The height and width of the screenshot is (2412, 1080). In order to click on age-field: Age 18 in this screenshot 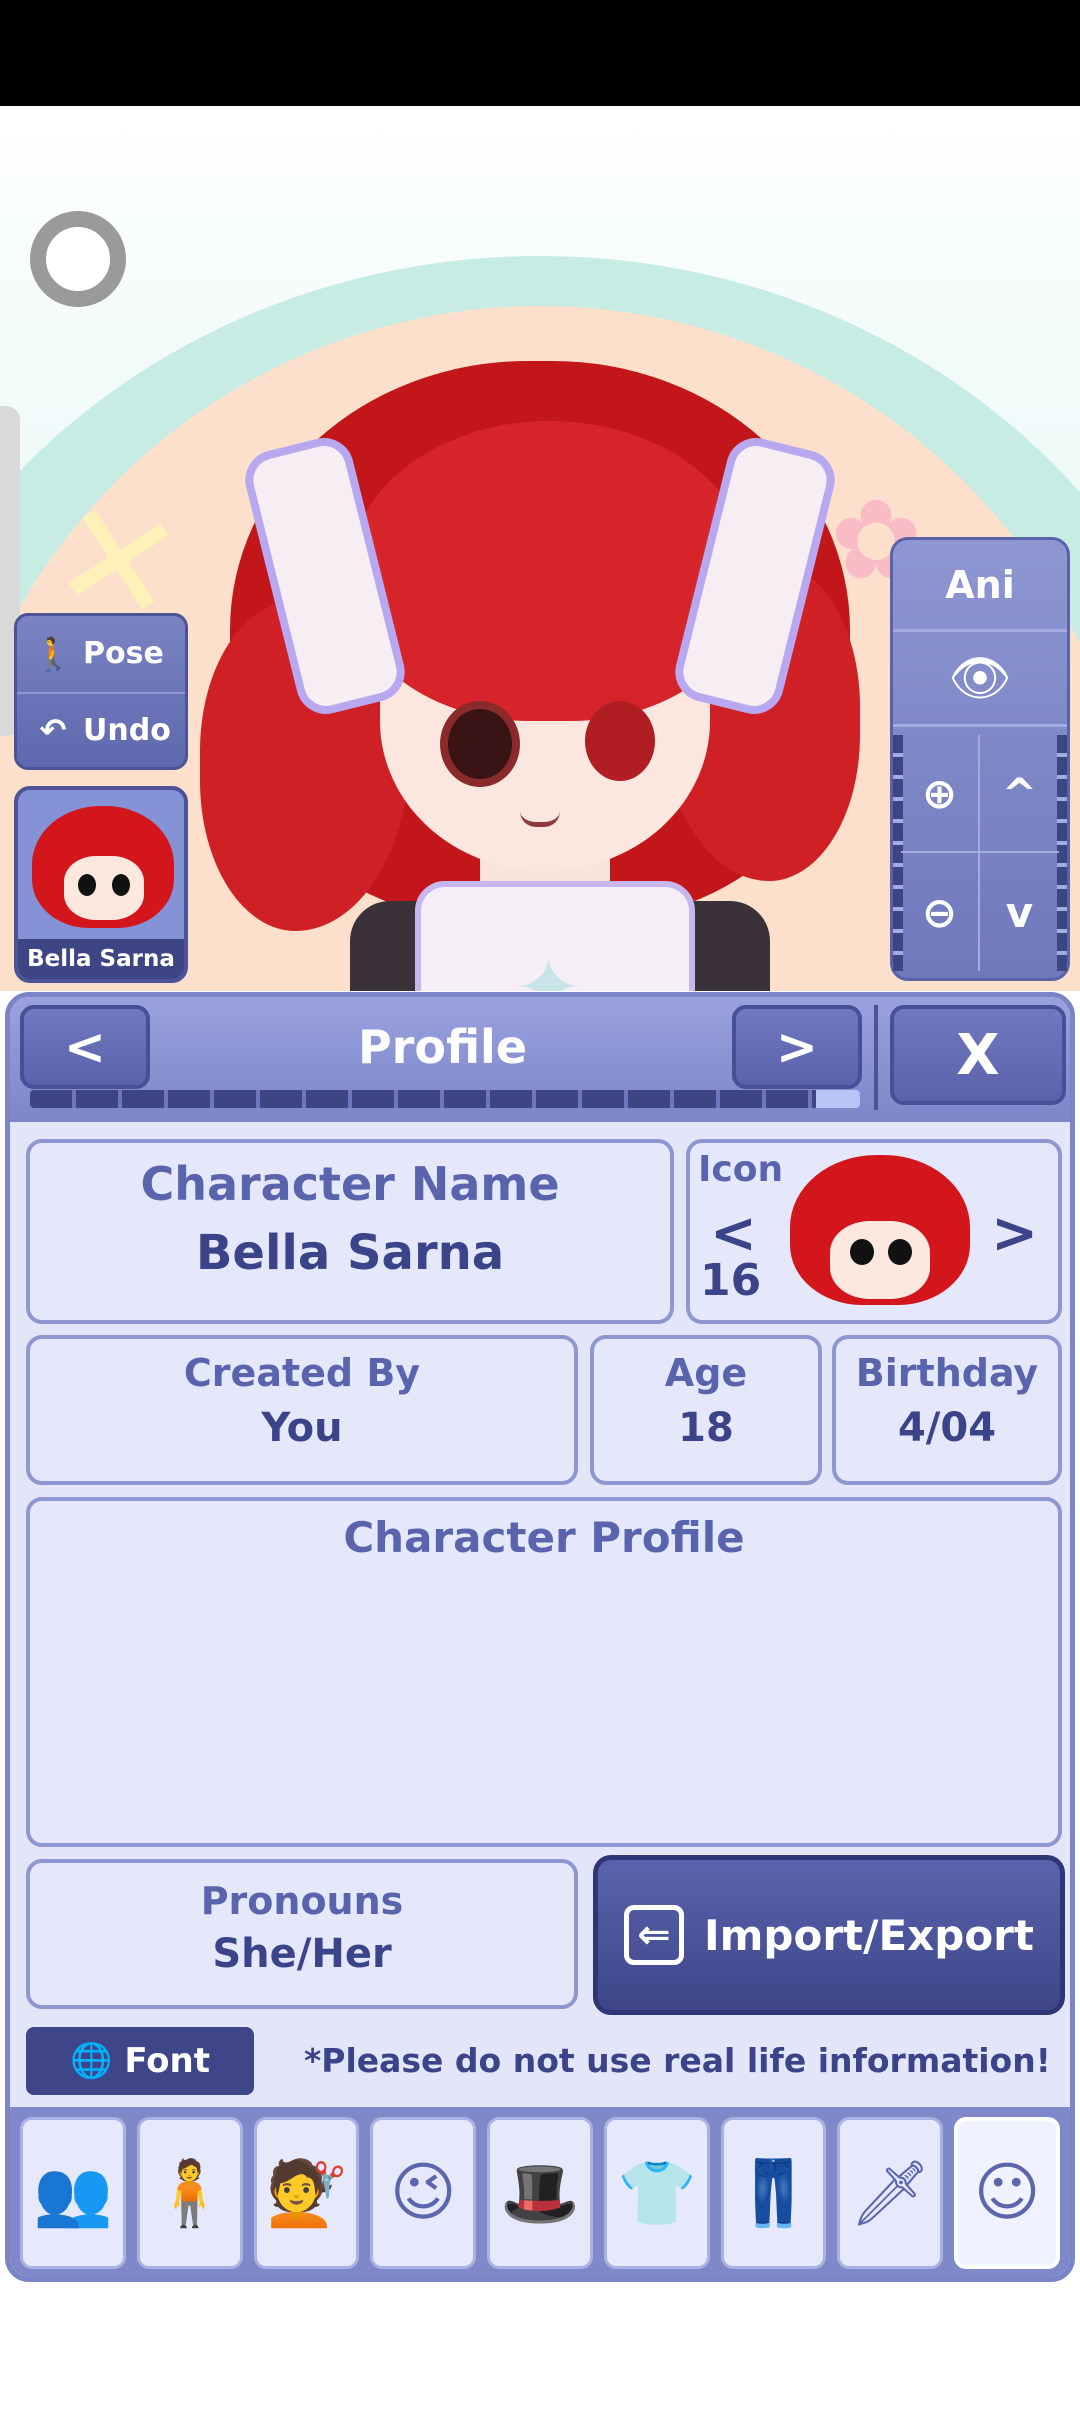, I will do `click(706, 1410)`.